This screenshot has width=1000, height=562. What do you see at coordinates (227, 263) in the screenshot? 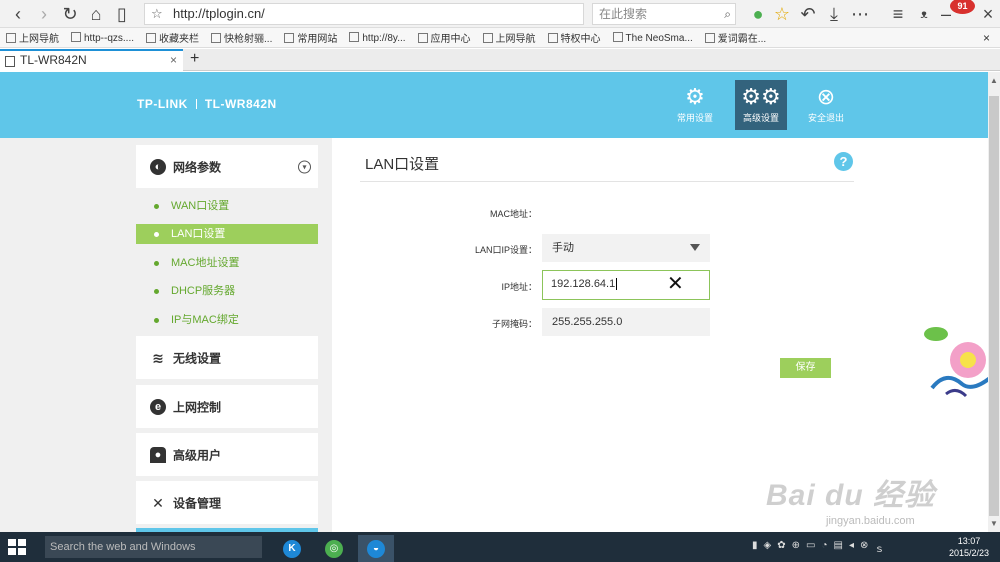
I see `sidebar-subitem-mac: MAC地址设置` at bounding box center [227, 263].